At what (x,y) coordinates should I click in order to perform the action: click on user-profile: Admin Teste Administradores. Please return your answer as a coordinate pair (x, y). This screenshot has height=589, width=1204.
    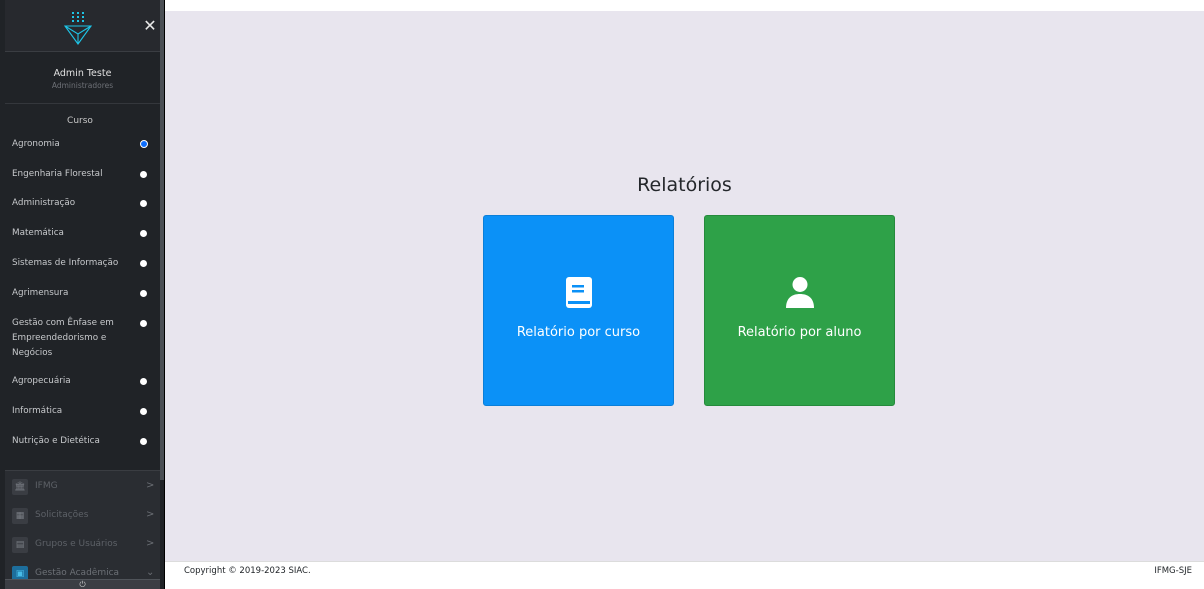
    Looking at the image, I should click on (82, 78).